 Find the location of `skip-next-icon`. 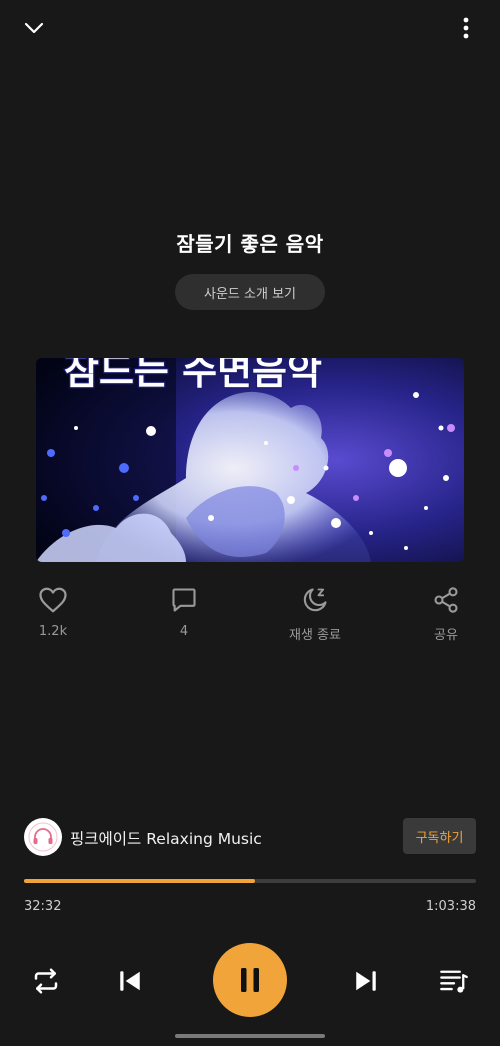

skip-next-icon is located at coordinates (366, 981).